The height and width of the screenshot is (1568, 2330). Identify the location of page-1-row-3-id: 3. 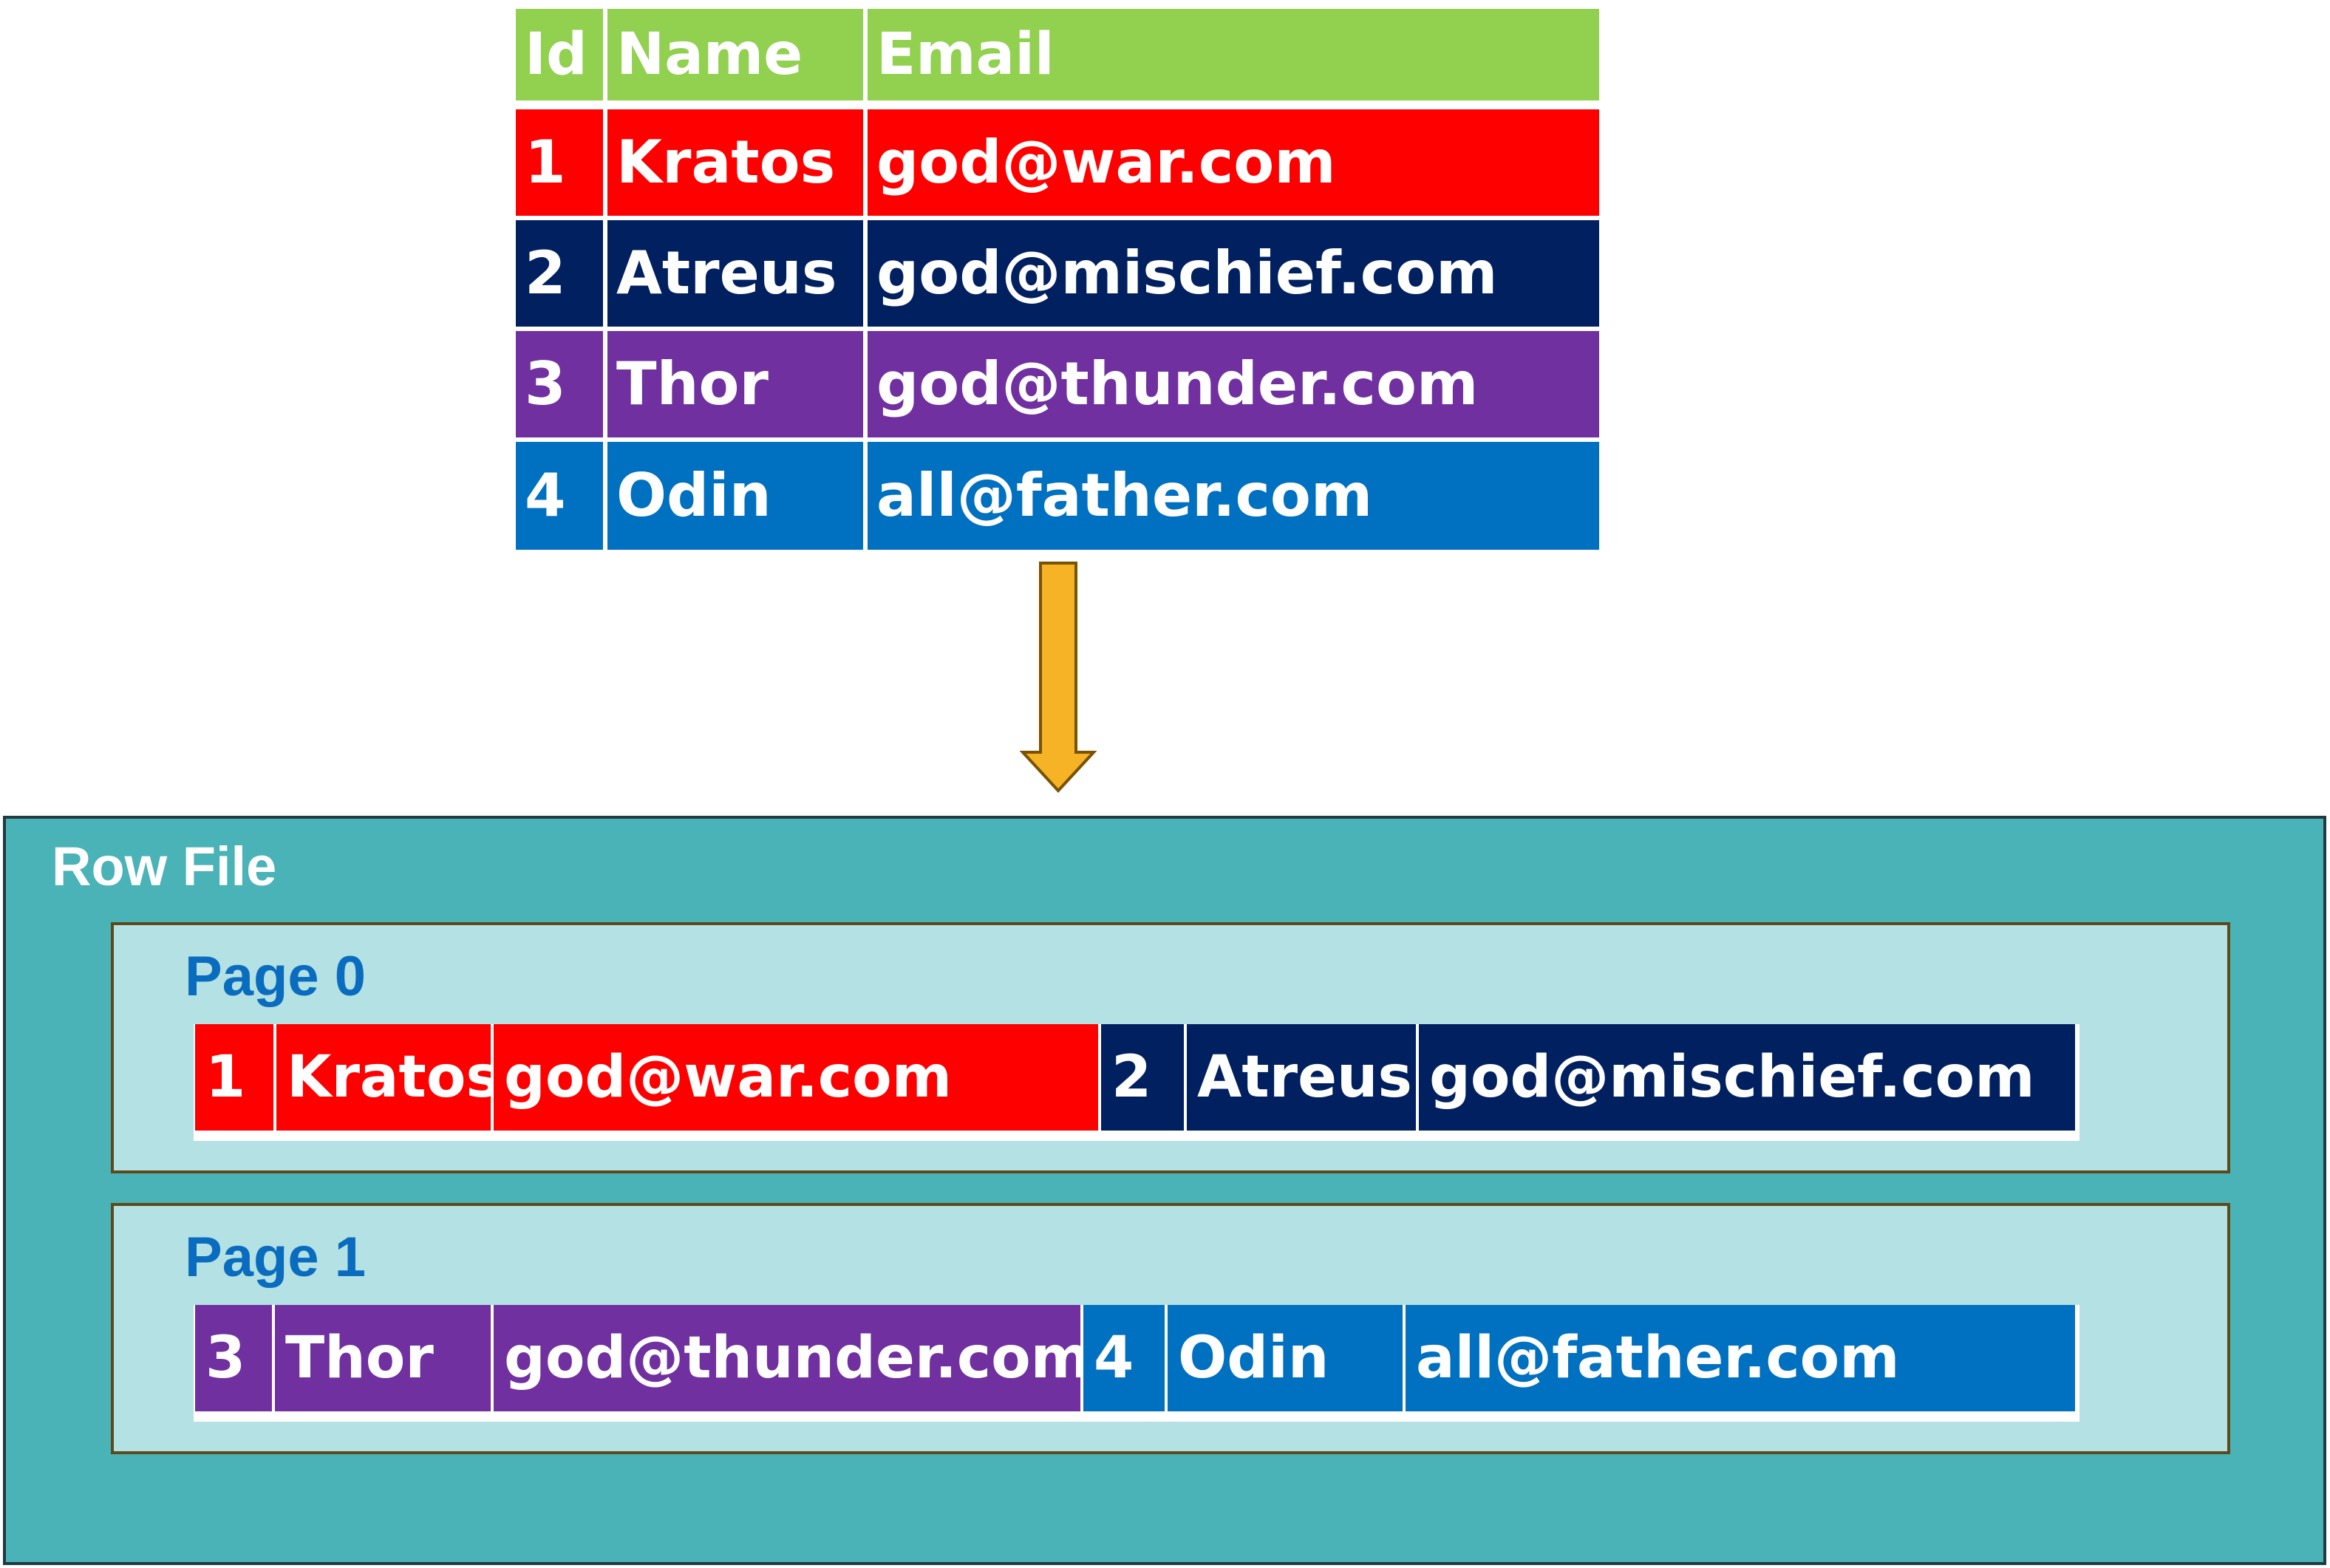
(233, 1358).